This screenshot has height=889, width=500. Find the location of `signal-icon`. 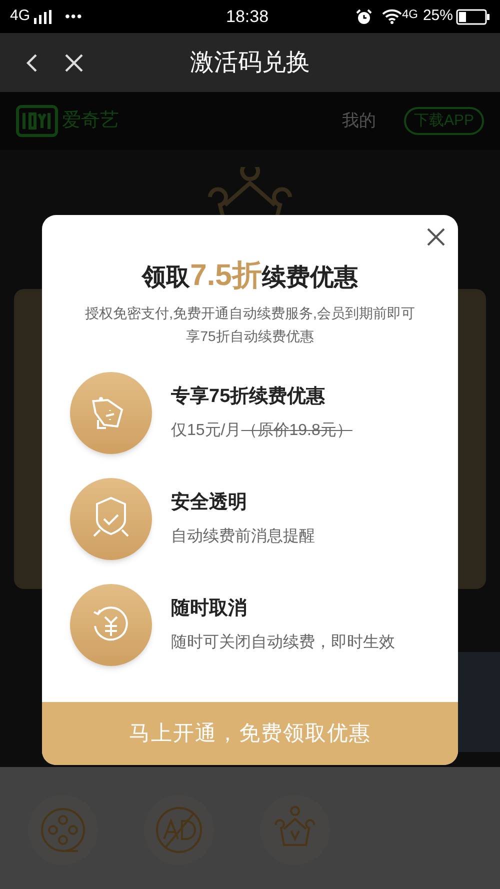

signal-icon is located at coordinates (43, 17).